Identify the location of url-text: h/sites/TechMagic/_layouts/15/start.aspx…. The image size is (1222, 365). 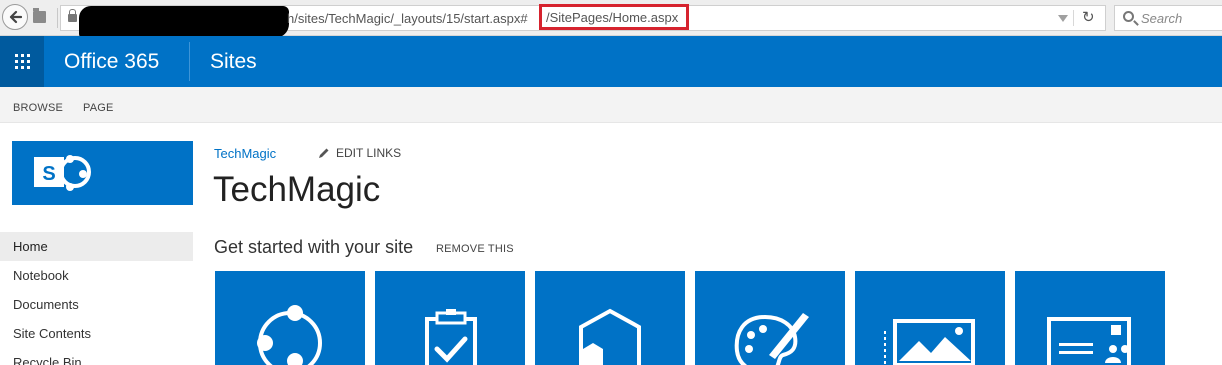
(407, 18).